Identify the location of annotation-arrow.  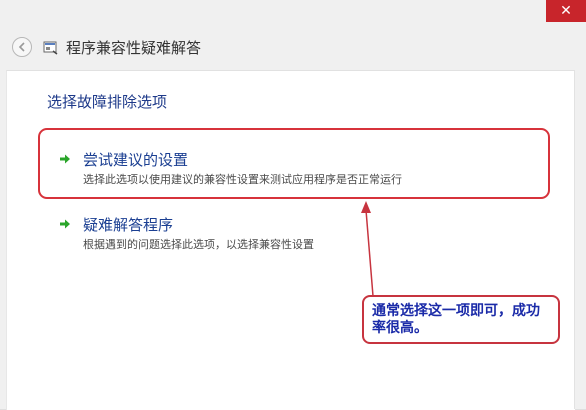
(367, 249).